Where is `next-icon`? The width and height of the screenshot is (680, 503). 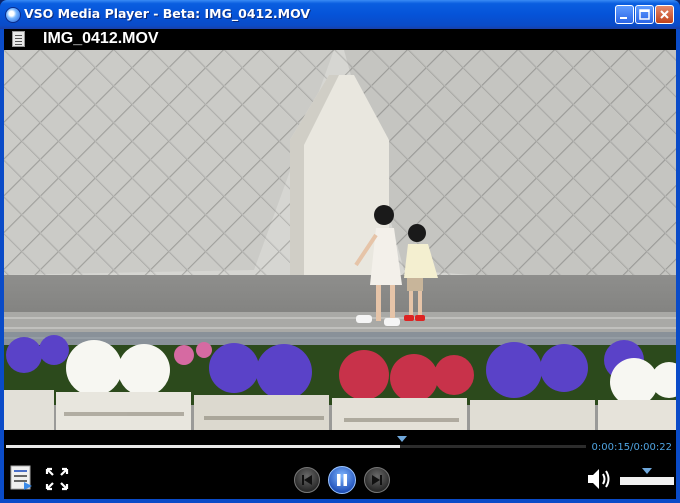 next-icon is located at coordinates (377, 480).